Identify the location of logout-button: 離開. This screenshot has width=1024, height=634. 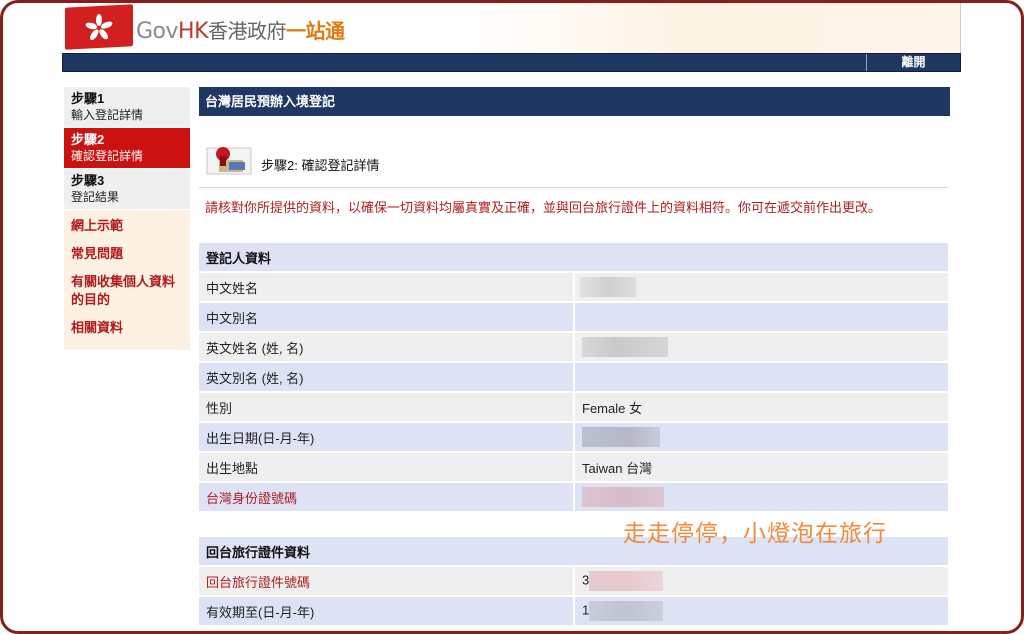
(913, 62).